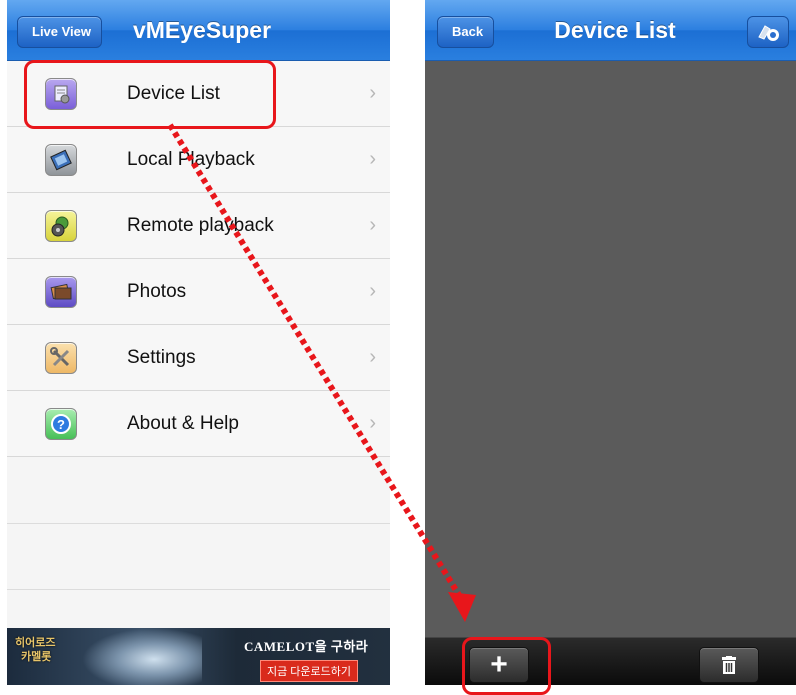  I want to click on screen-title: Device List, so click(615, 30).